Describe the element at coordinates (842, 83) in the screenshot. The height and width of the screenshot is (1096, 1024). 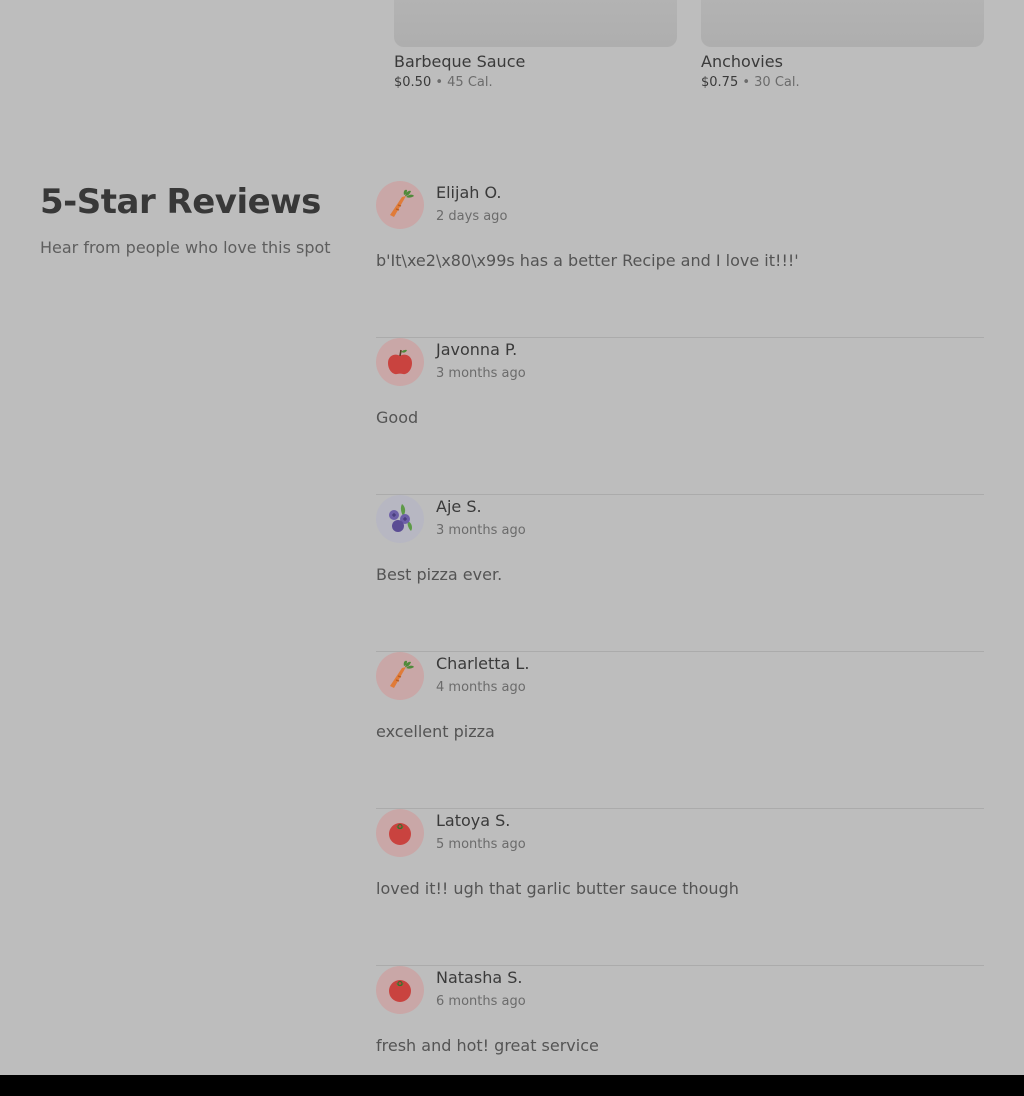
I see `addon-meta: $0.75 • 30 Cal.` at that location.